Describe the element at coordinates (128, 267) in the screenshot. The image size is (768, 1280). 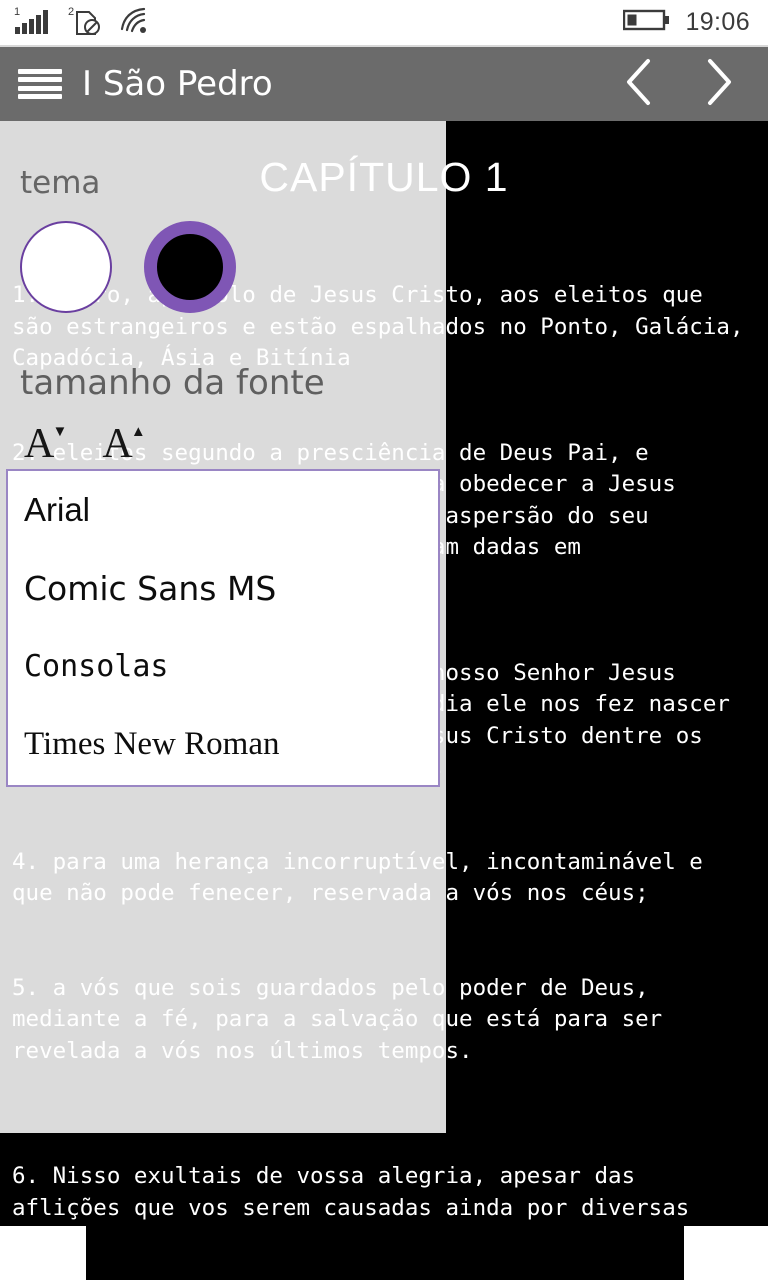
I see `theme-swatch-group` at that location.